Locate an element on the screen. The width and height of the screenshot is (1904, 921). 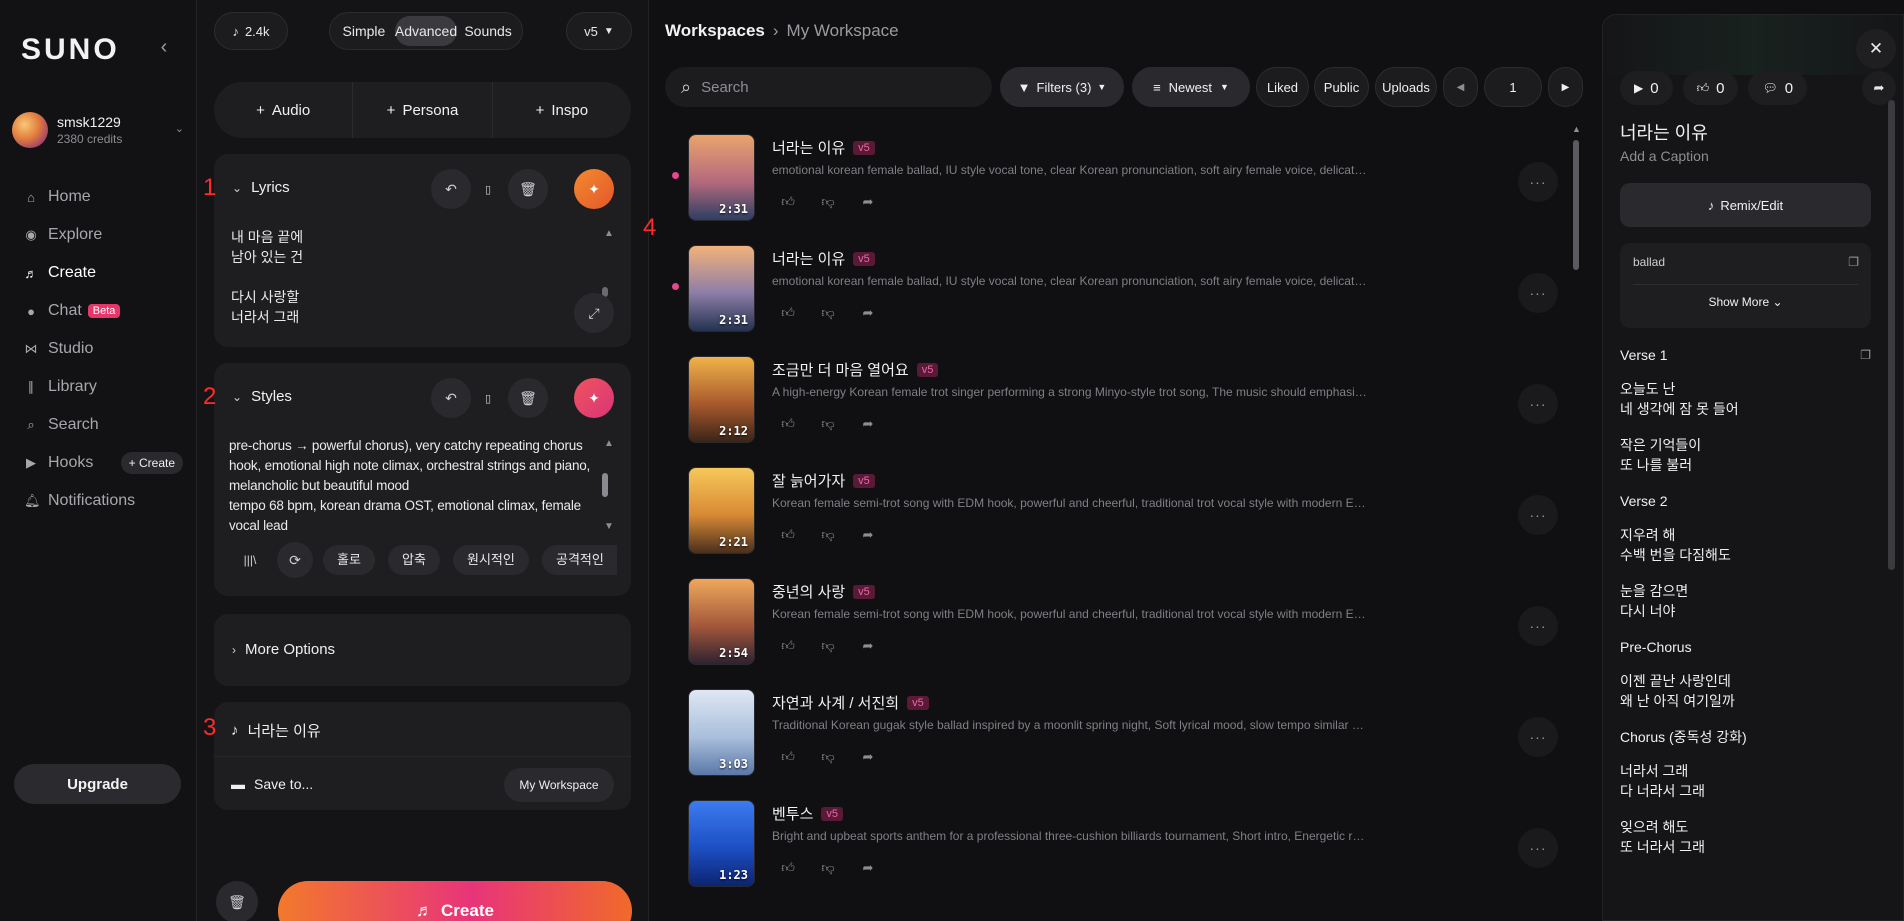
song-cover: 1:23 is located at coordinates (721, 843).